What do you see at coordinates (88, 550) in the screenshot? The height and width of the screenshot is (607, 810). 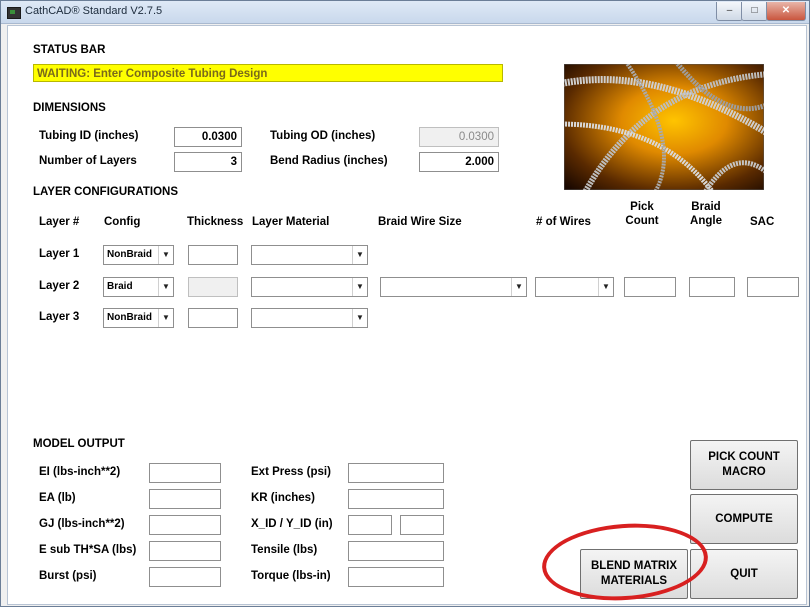 I see `esub-label: E sub TH*SA (lbs)` at bounding box center [88, 550].